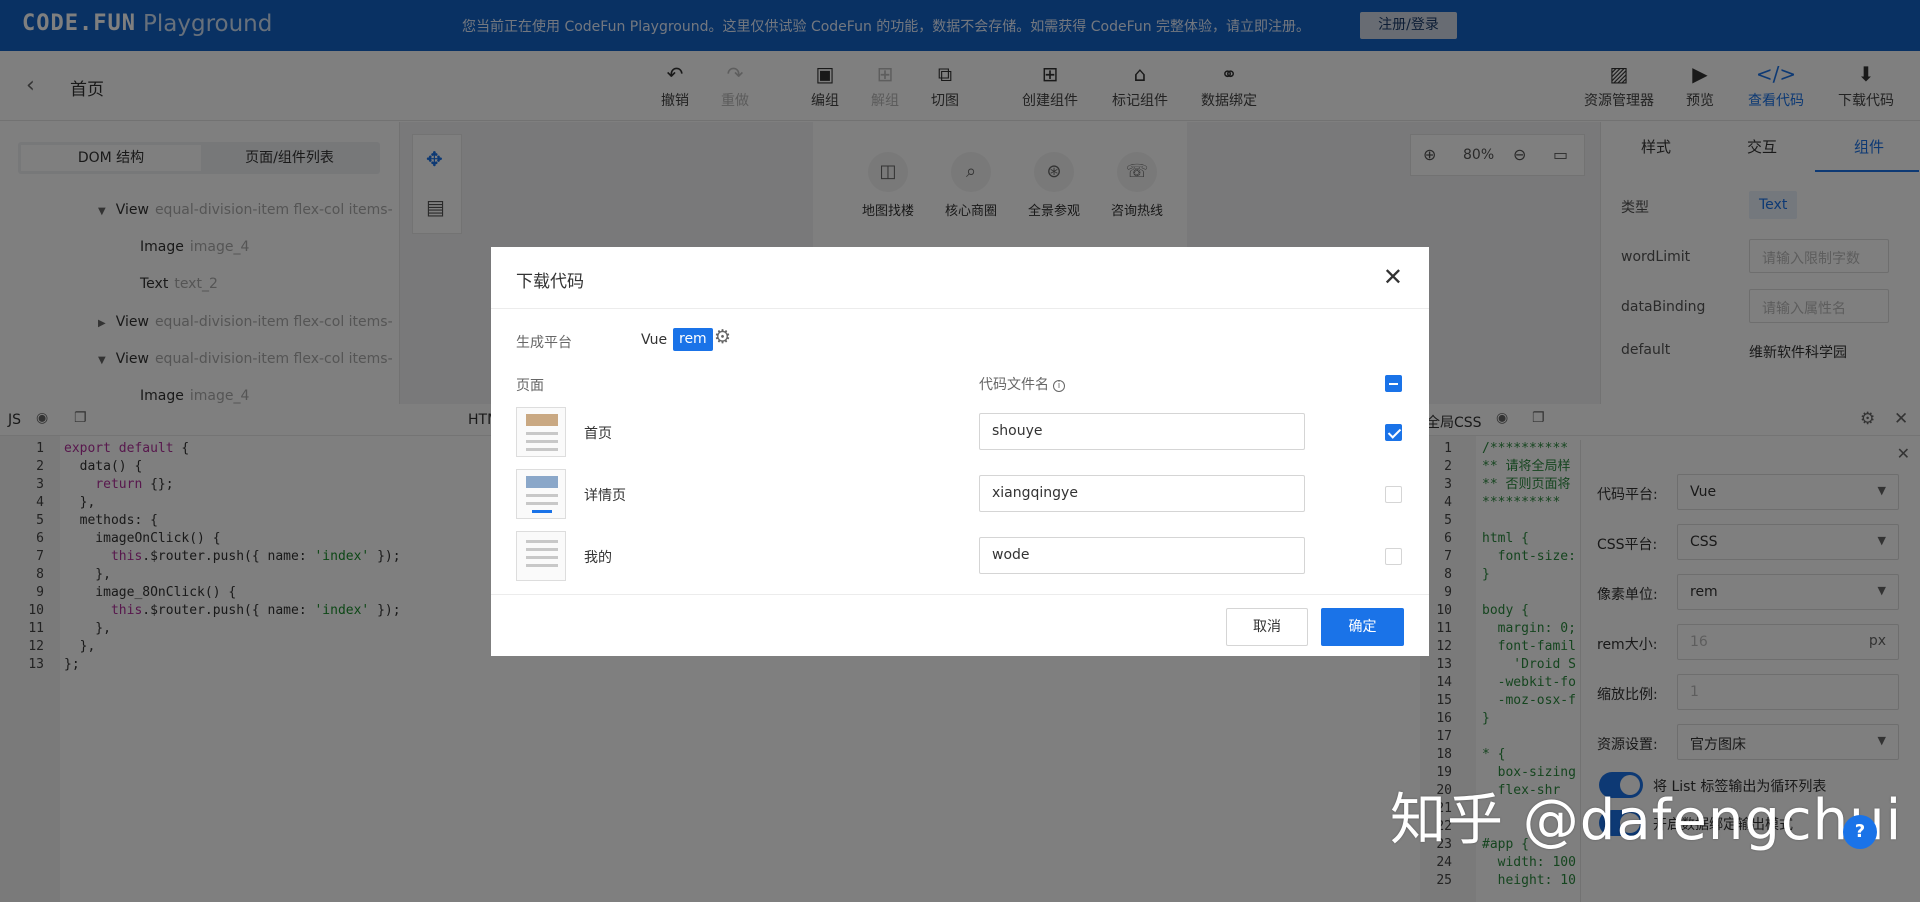 This screenshot has width=1920, height=902. I want to click on dialog-header: 下载代码 ✕, so click(960, 278).